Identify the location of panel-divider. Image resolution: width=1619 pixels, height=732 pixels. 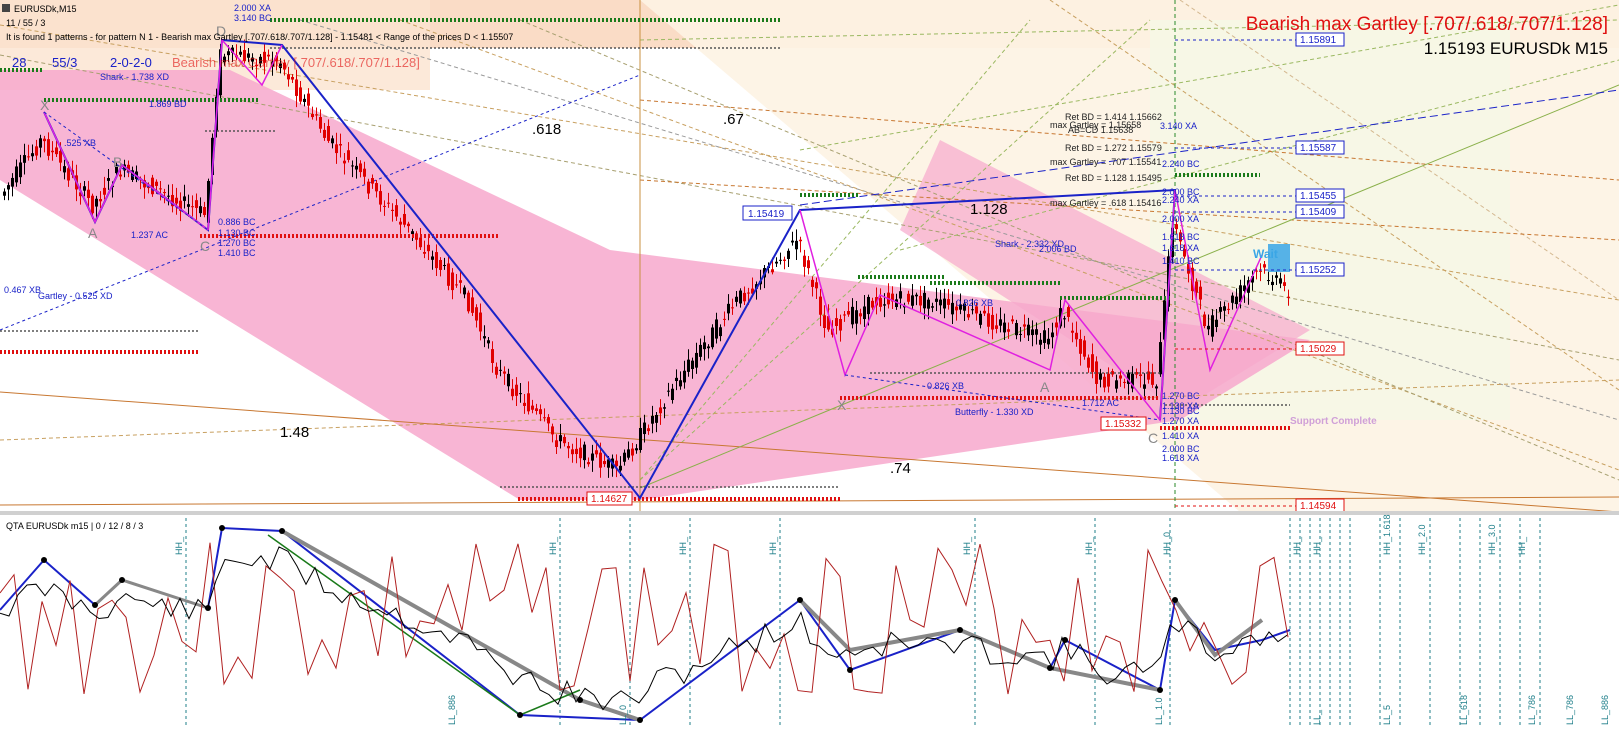
(809, 513).